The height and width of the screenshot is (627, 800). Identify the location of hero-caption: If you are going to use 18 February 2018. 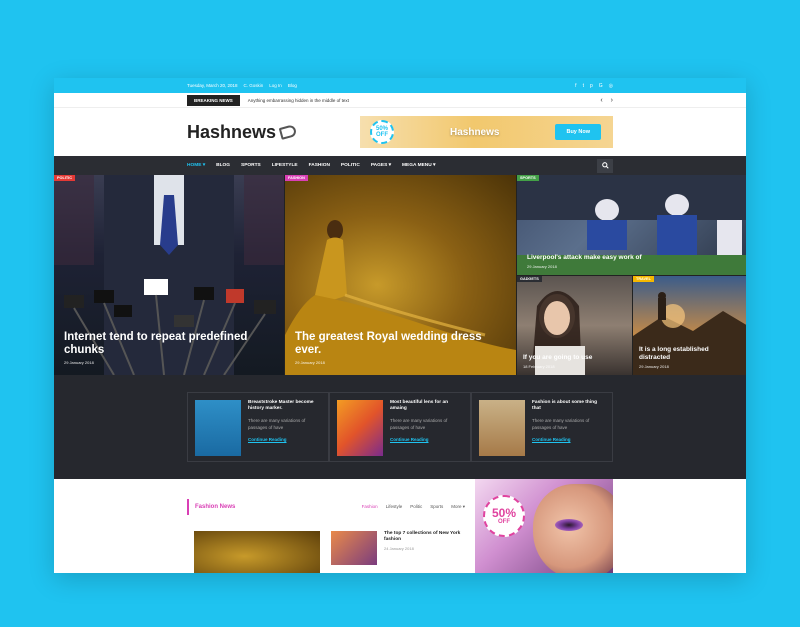
(572, 361).